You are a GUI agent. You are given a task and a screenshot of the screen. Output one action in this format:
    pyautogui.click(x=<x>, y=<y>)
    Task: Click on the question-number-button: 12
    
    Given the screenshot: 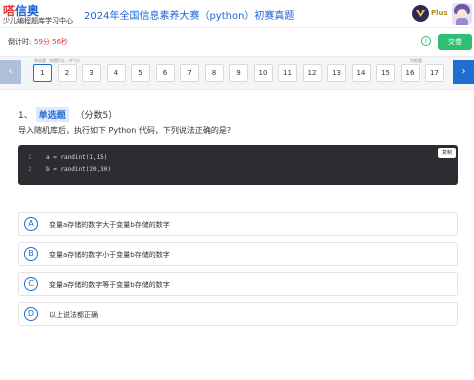 What is the action you would take?
    pyautogui.click(x=312, y=73)
    